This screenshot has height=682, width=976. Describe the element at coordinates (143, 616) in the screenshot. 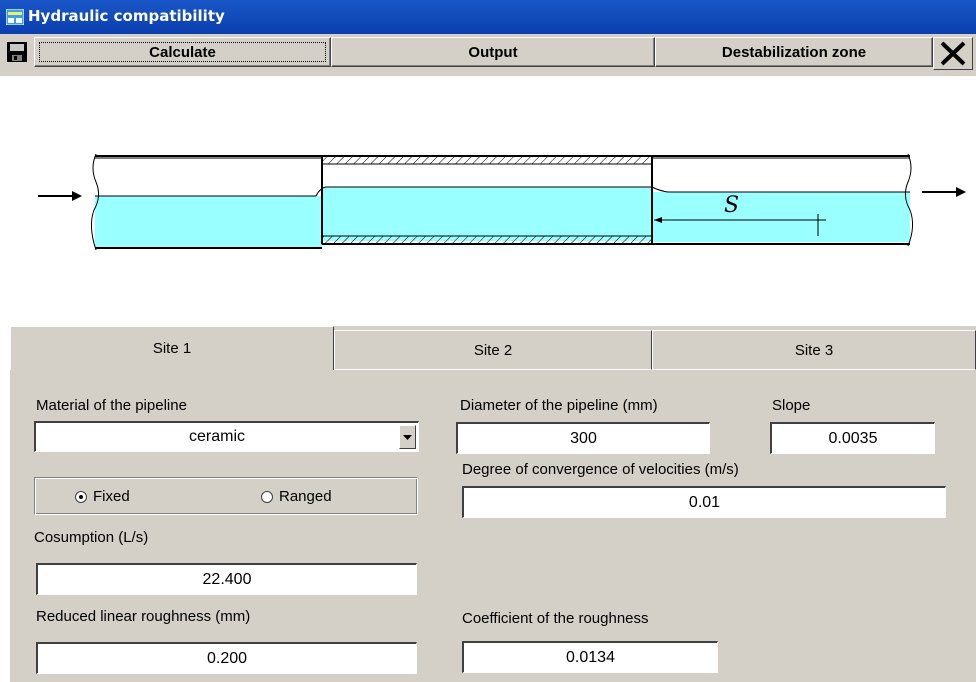

I see `reduced-roughness-label: Reduced linear roughness (mm)` at that location.